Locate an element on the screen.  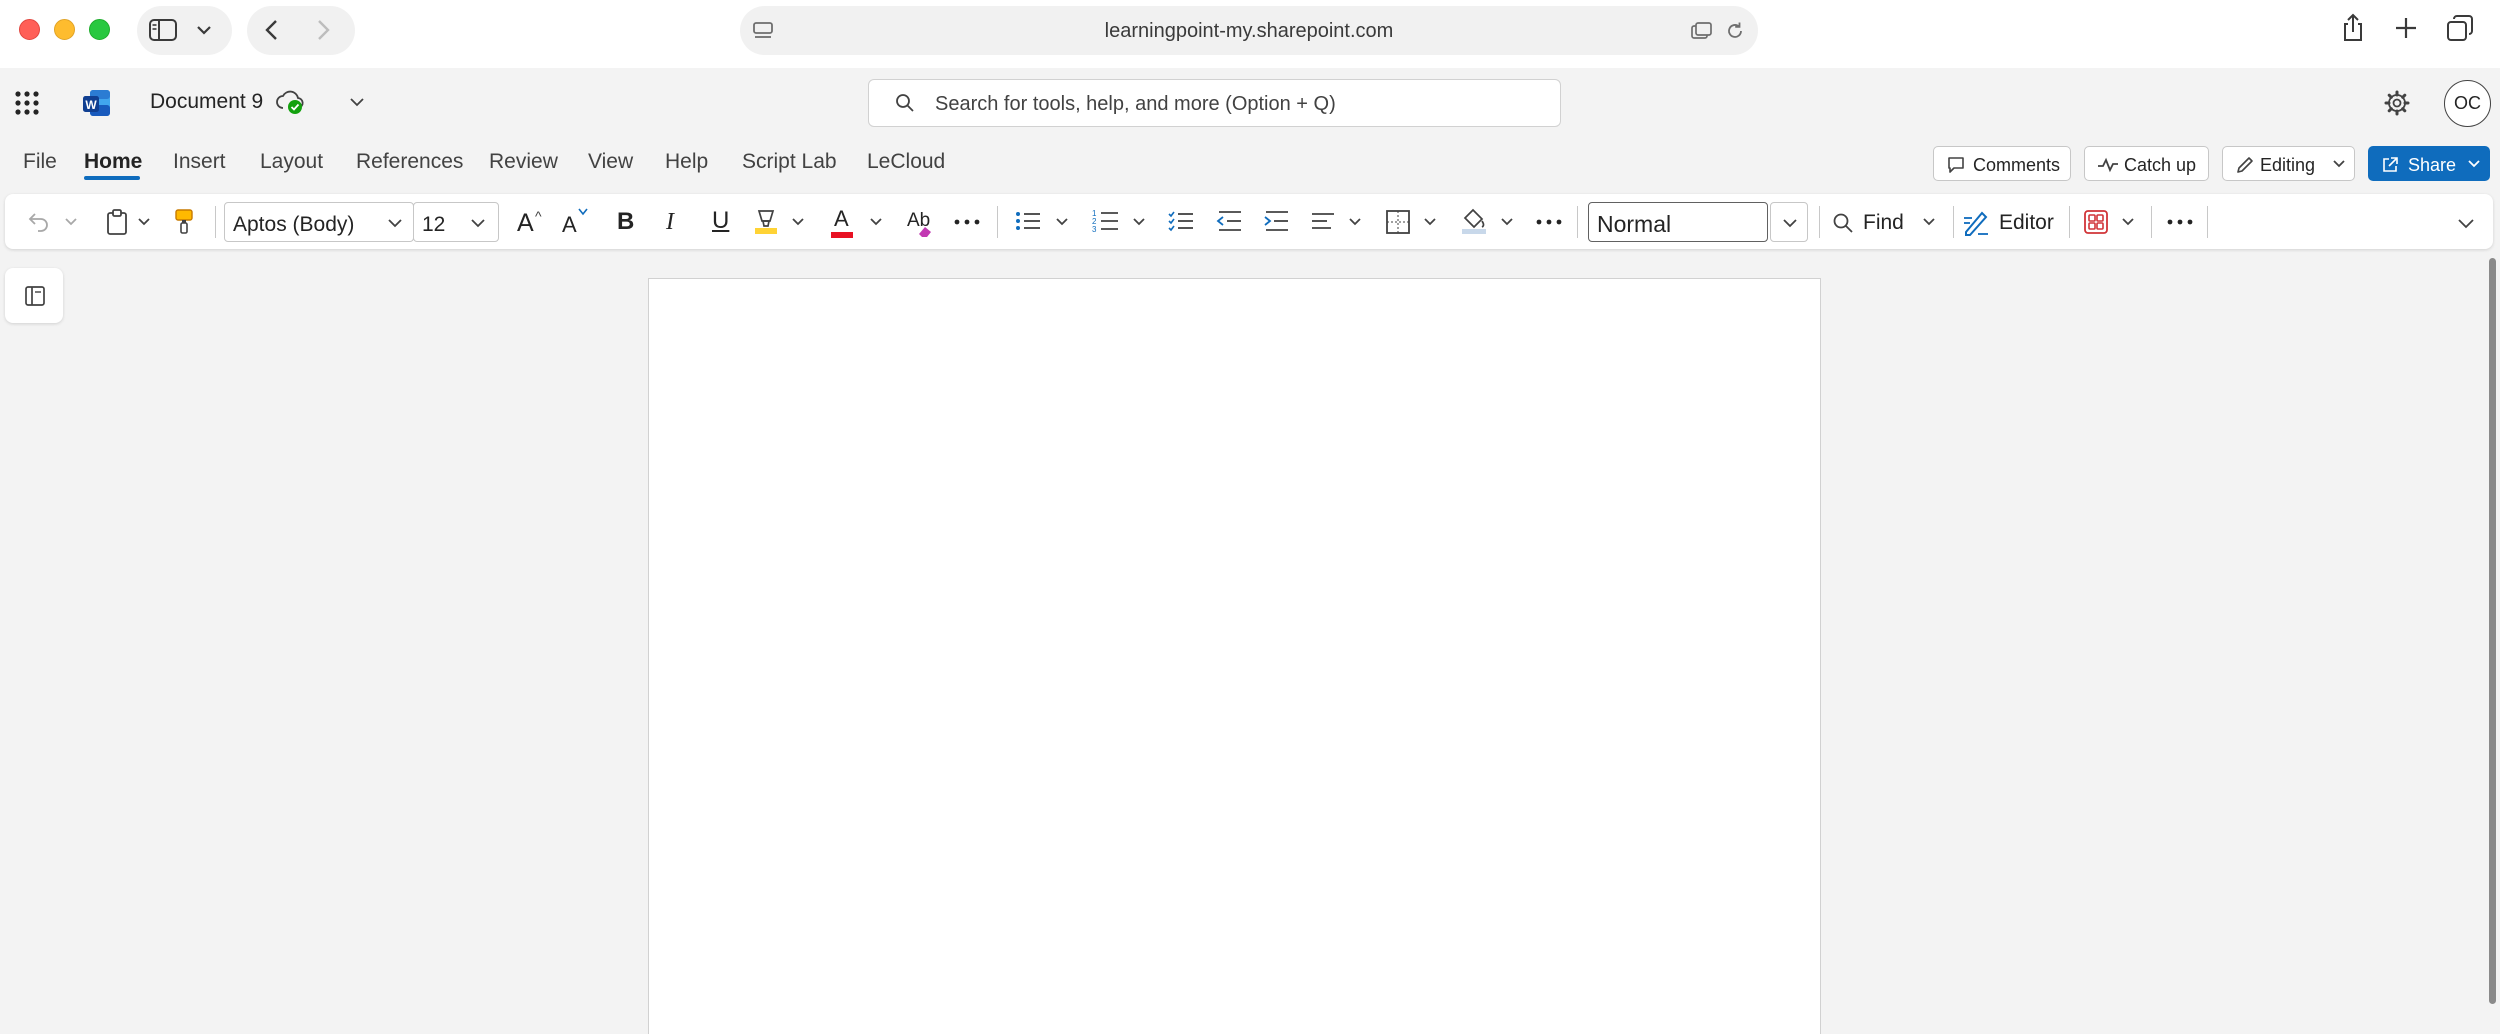
share-button: Share is located at coordinates (2429, 163).